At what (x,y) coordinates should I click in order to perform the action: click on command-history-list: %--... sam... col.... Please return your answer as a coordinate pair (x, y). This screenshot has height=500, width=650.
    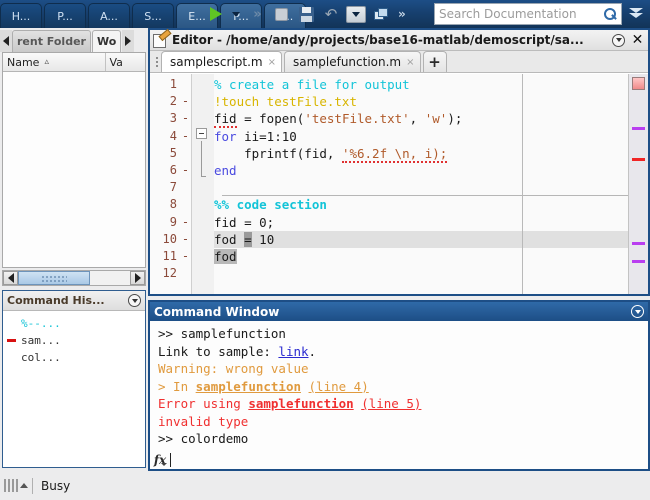
    Looking at the image, I should click on (74, 338).